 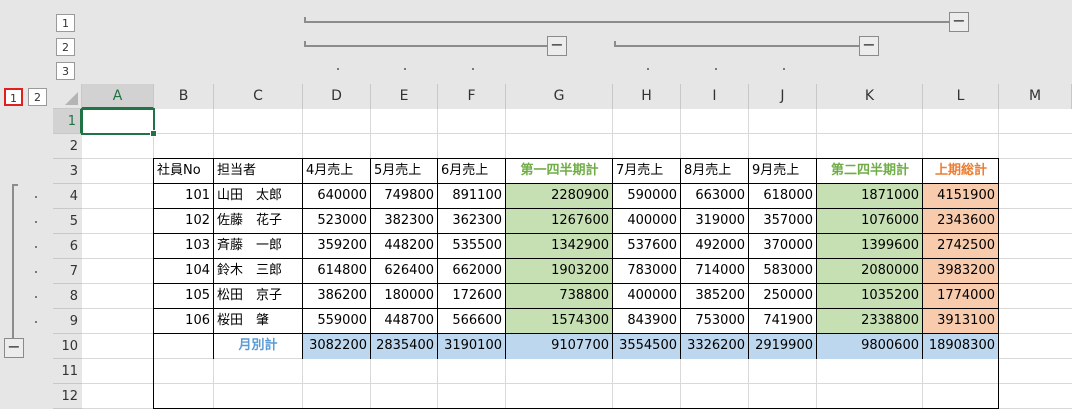 I want to click on header-cell-jul: 7月売上, so click(x=647, y=171).